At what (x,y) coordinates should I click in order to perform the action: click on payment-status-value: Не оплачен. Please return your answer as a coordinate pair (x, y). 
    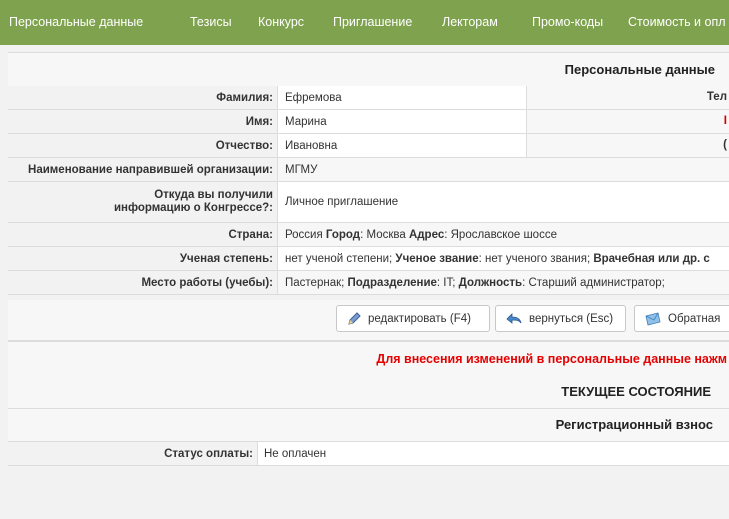
    Looking at the image, I should click on (295, 453).